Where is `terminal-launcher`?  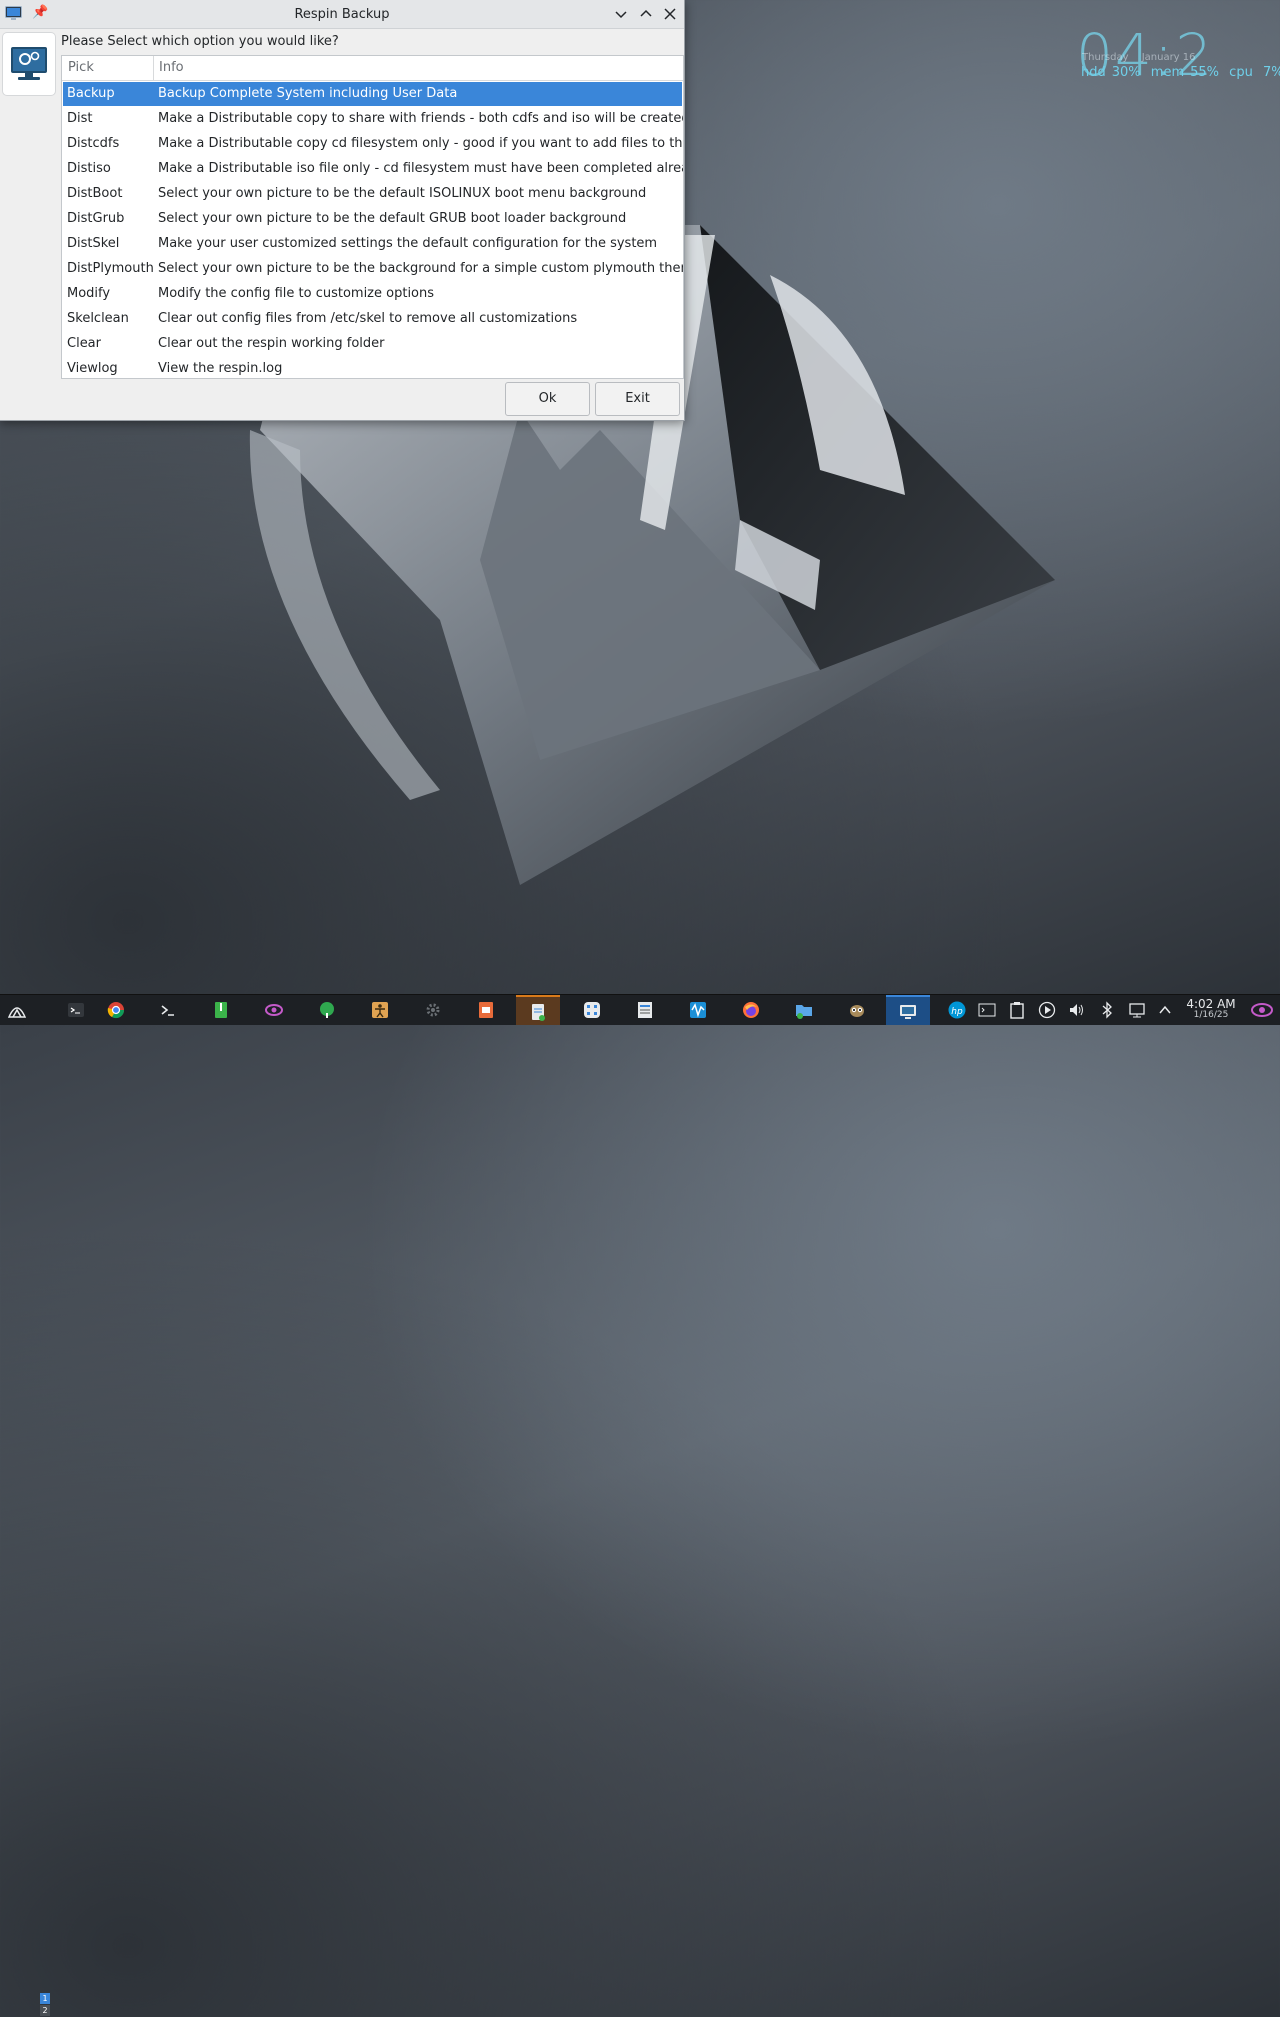
terminal-launcher is located at coordinates (76, 1010).